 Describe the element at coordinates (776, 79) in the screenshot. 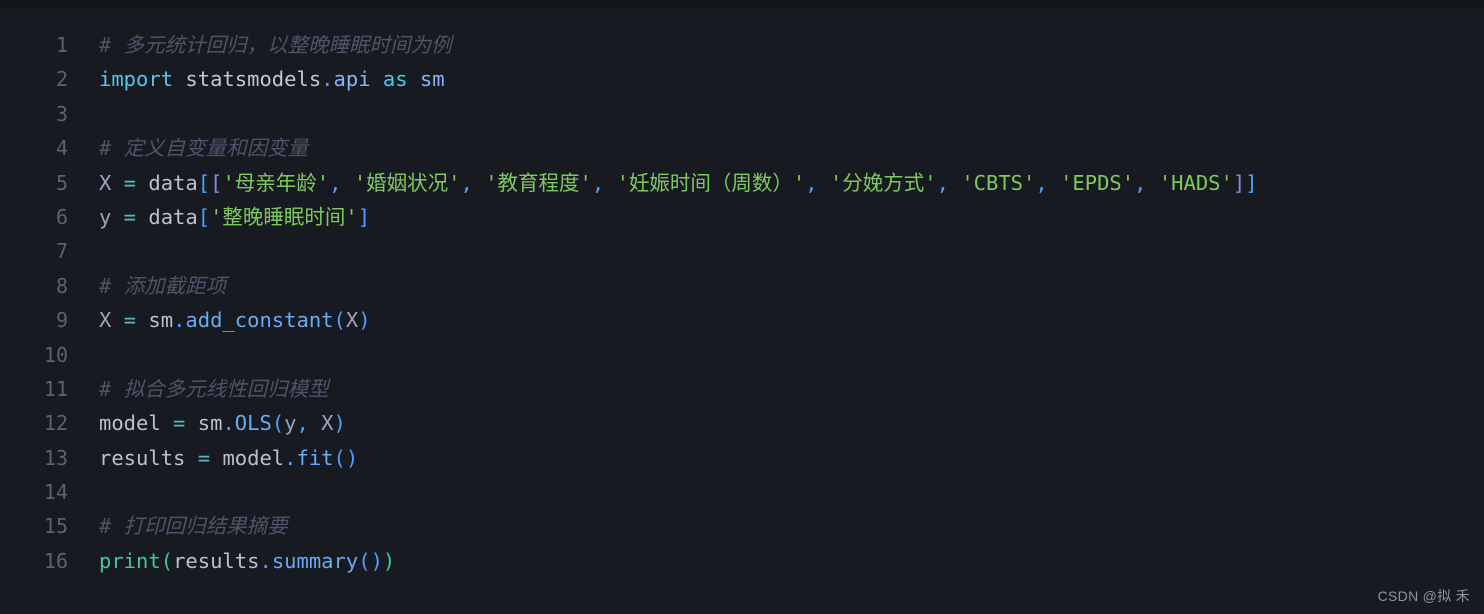

I see `line-text: import statsmodels.api as sm` at that location.